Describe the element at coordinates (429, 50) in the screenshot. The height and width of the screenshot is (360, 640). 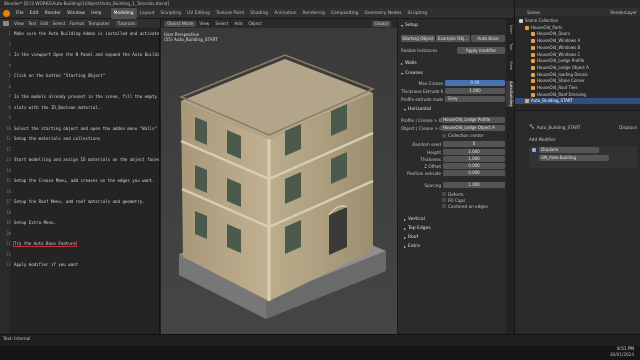
I see `realize-instances-label: Realize Instances` at that location.